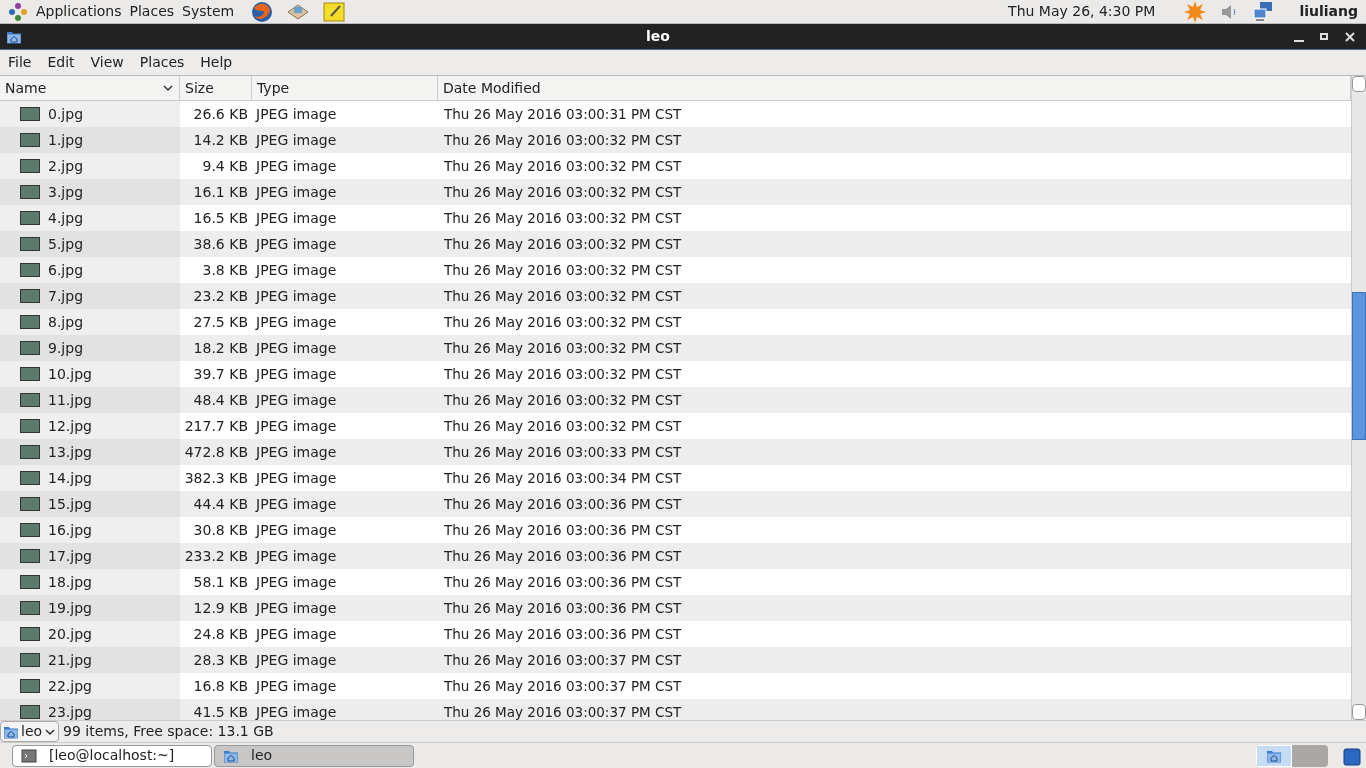 This screenshot has height=768, width=1366. Describe the element at coordinates (168, 88) in the screenshot. I see `chevron-down-icon` at that location.